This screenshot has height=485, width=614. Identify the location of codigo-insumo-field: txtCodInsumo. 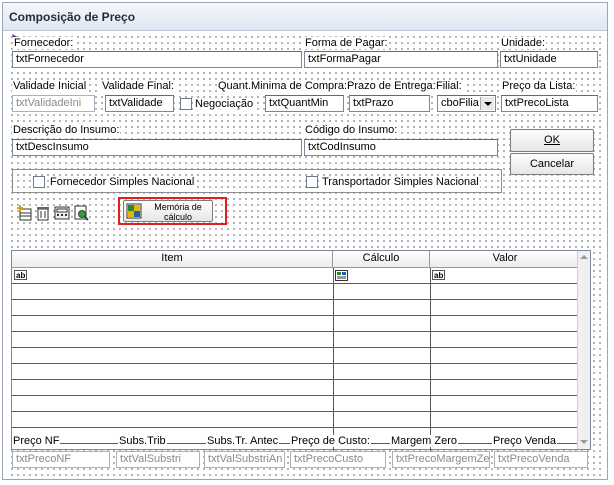
(401, 147).